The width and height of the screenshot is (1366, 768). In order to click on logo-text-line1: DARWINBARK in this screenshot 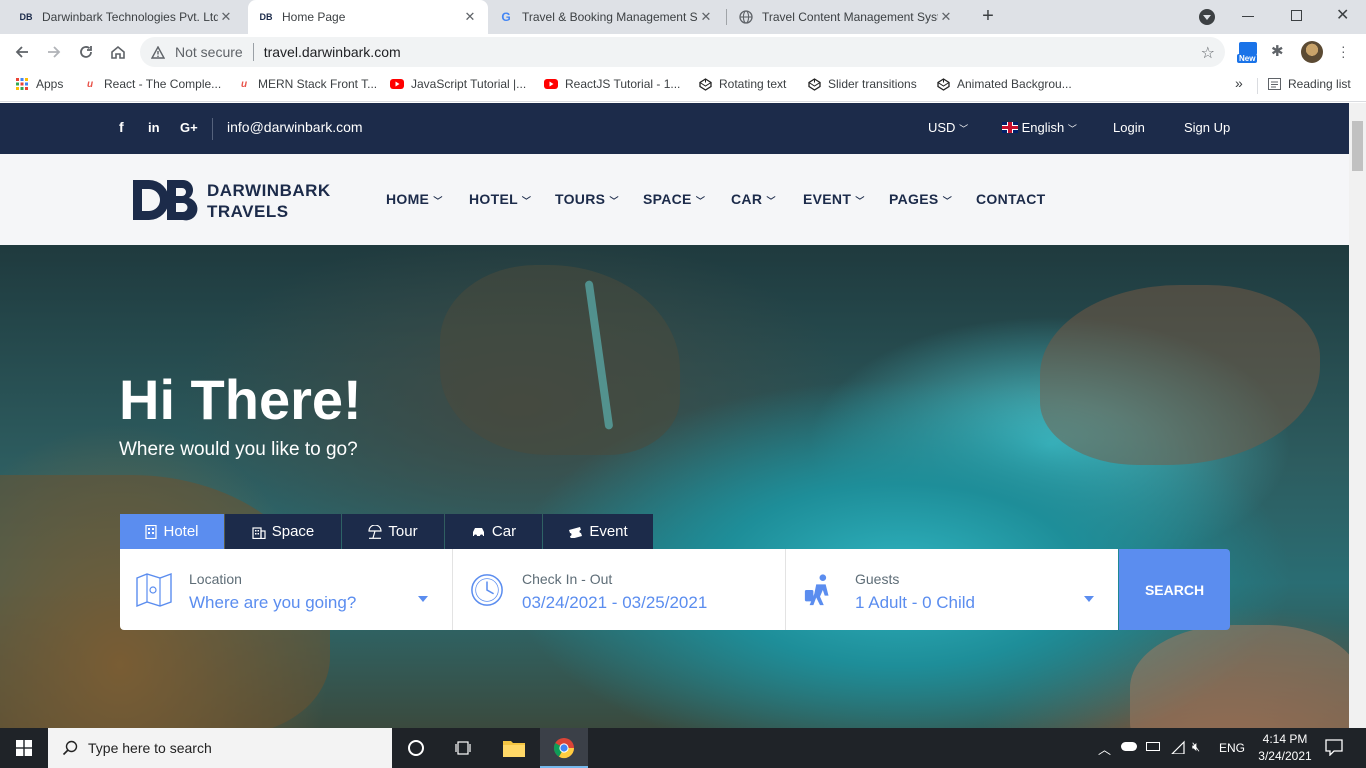, I will do `click(269, 190)`.